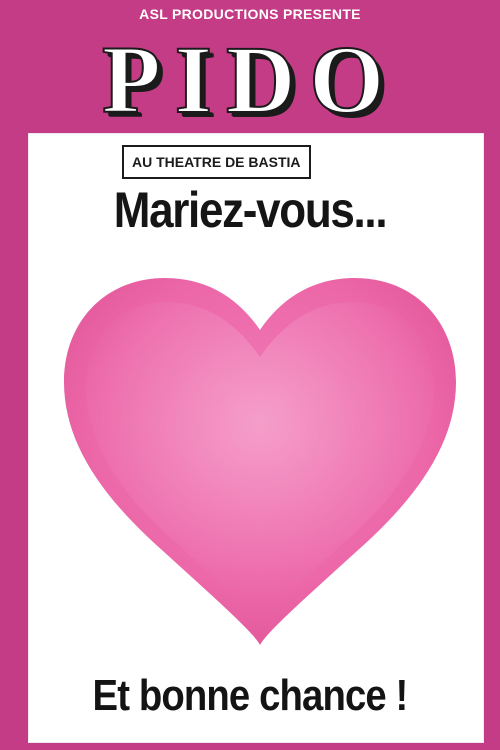  What do you see at coordinates (249, 79) in the screenshot?
I see `title-pido: PIDO` at bounding box center [249, 79].